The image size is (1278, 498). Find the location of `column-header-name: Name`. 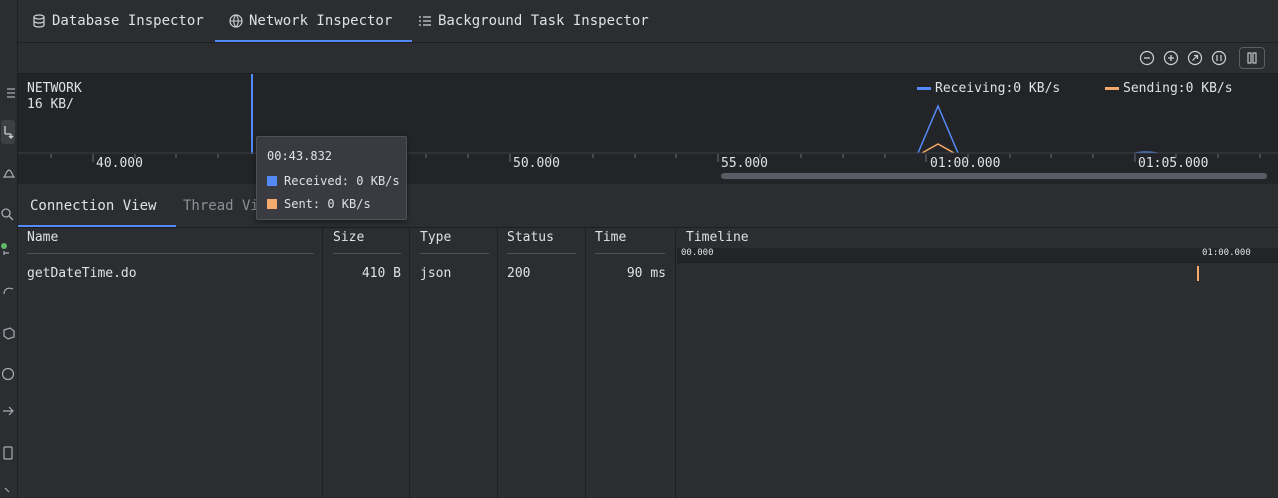

column-header-name: Name is located at coordinates (42, 237).